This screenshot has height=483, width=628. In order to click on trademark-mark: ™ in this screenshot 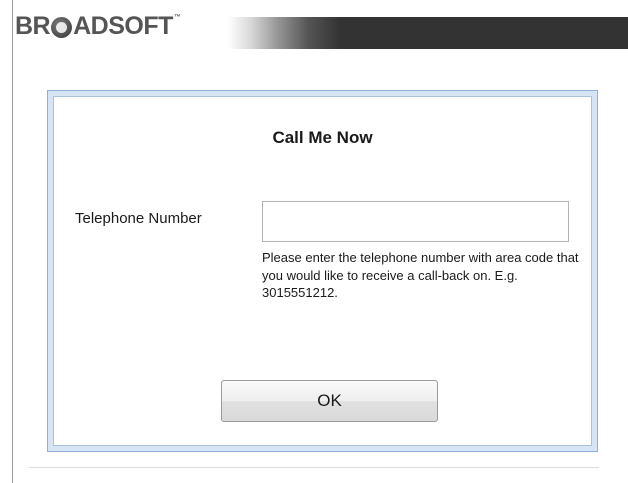, I will do `click(177, 17)`.